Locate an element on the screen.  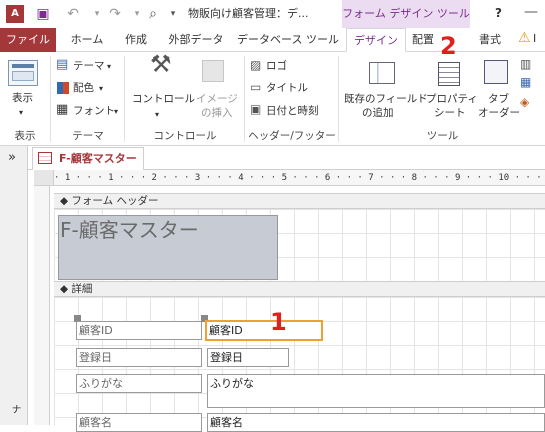
field-label: ふりがな is located at coordinates (139, 383).